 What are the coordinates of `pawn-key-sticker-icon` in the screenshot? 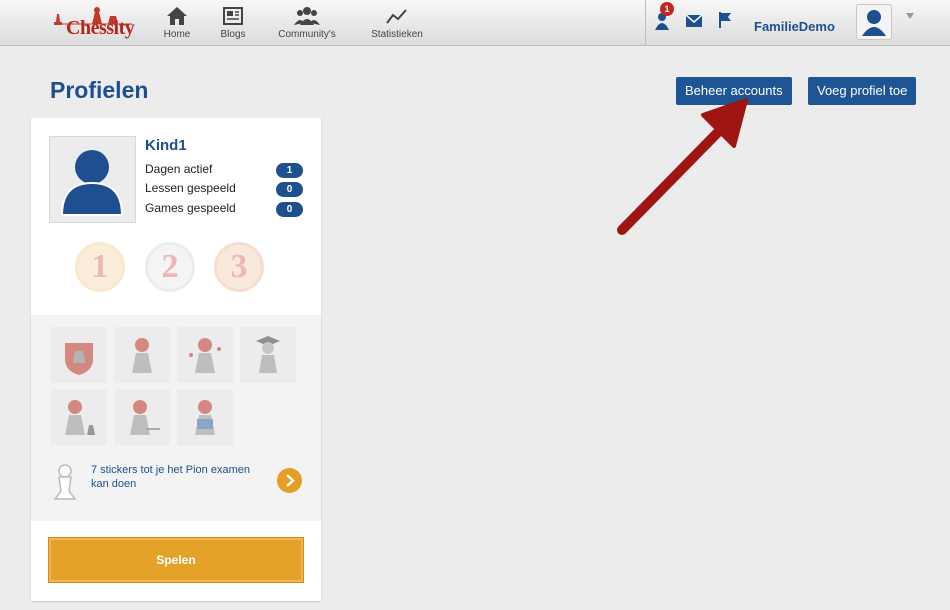 It's located at (145, 417).